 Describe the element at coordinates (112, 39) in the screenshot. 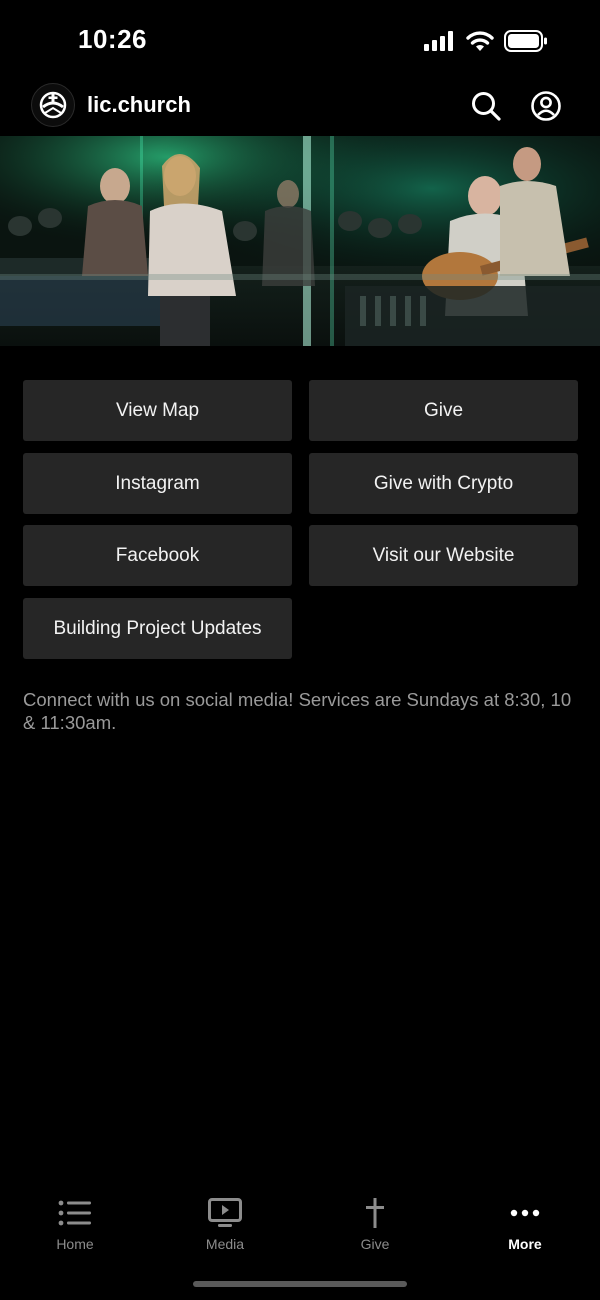

I see `status-time: 10:26` at that location.